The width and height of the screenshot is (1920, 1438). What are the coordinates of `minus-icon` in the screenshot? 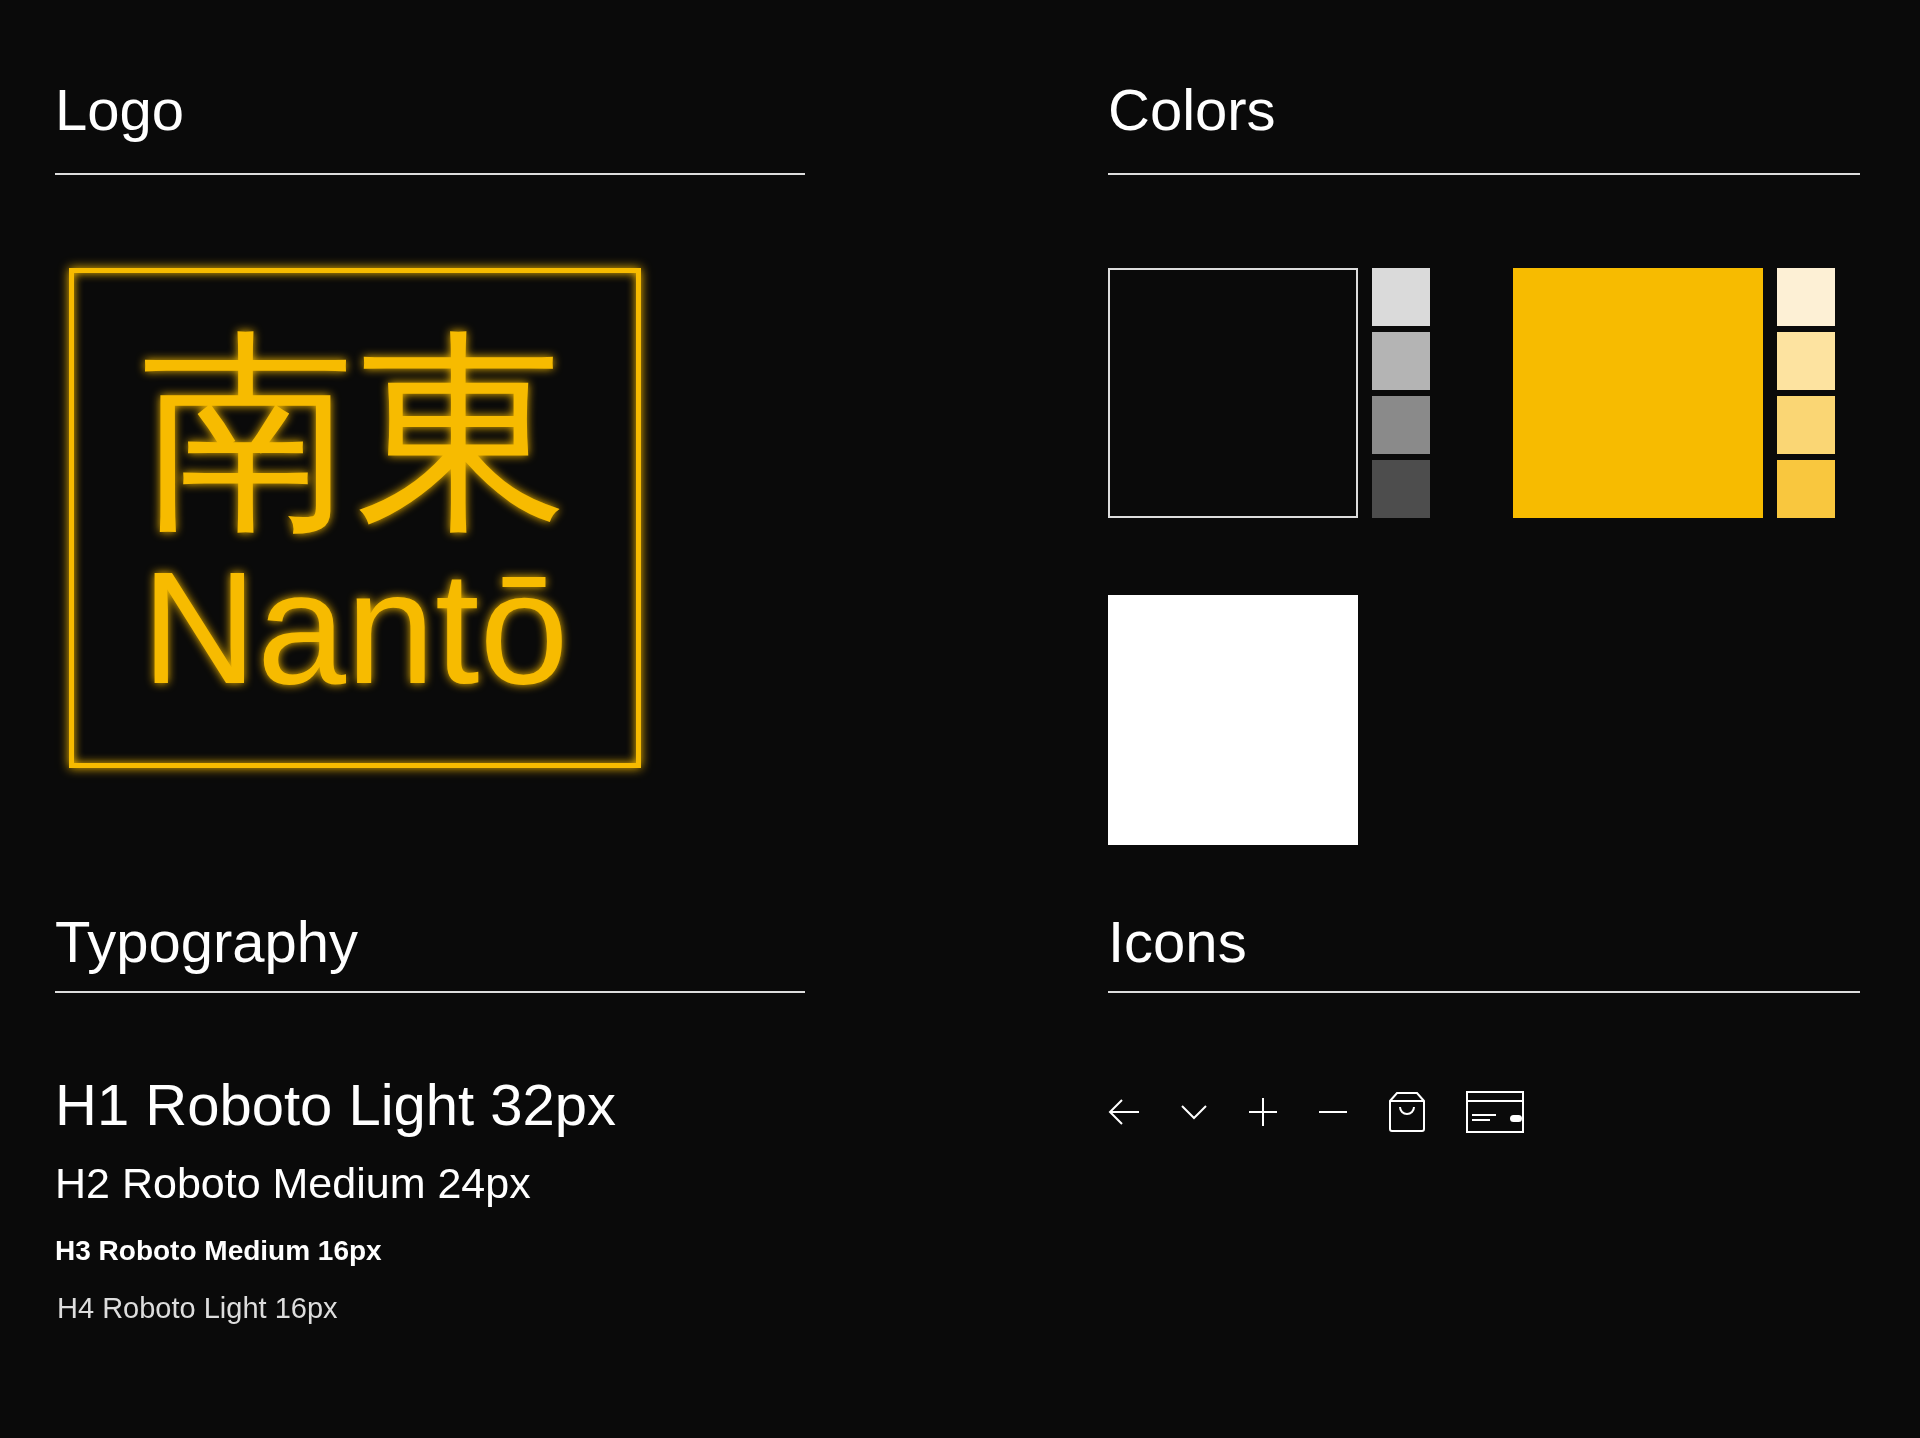 It's located at (1333, 1112).